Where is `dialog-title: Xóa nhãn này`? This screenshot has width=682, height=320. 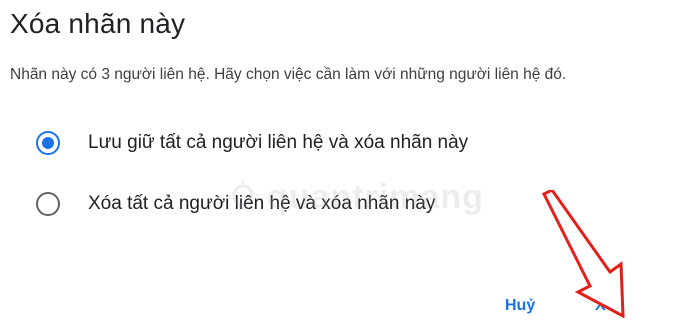 dialog-title: Xóa nhãn này is located at coordinates (98, 23).